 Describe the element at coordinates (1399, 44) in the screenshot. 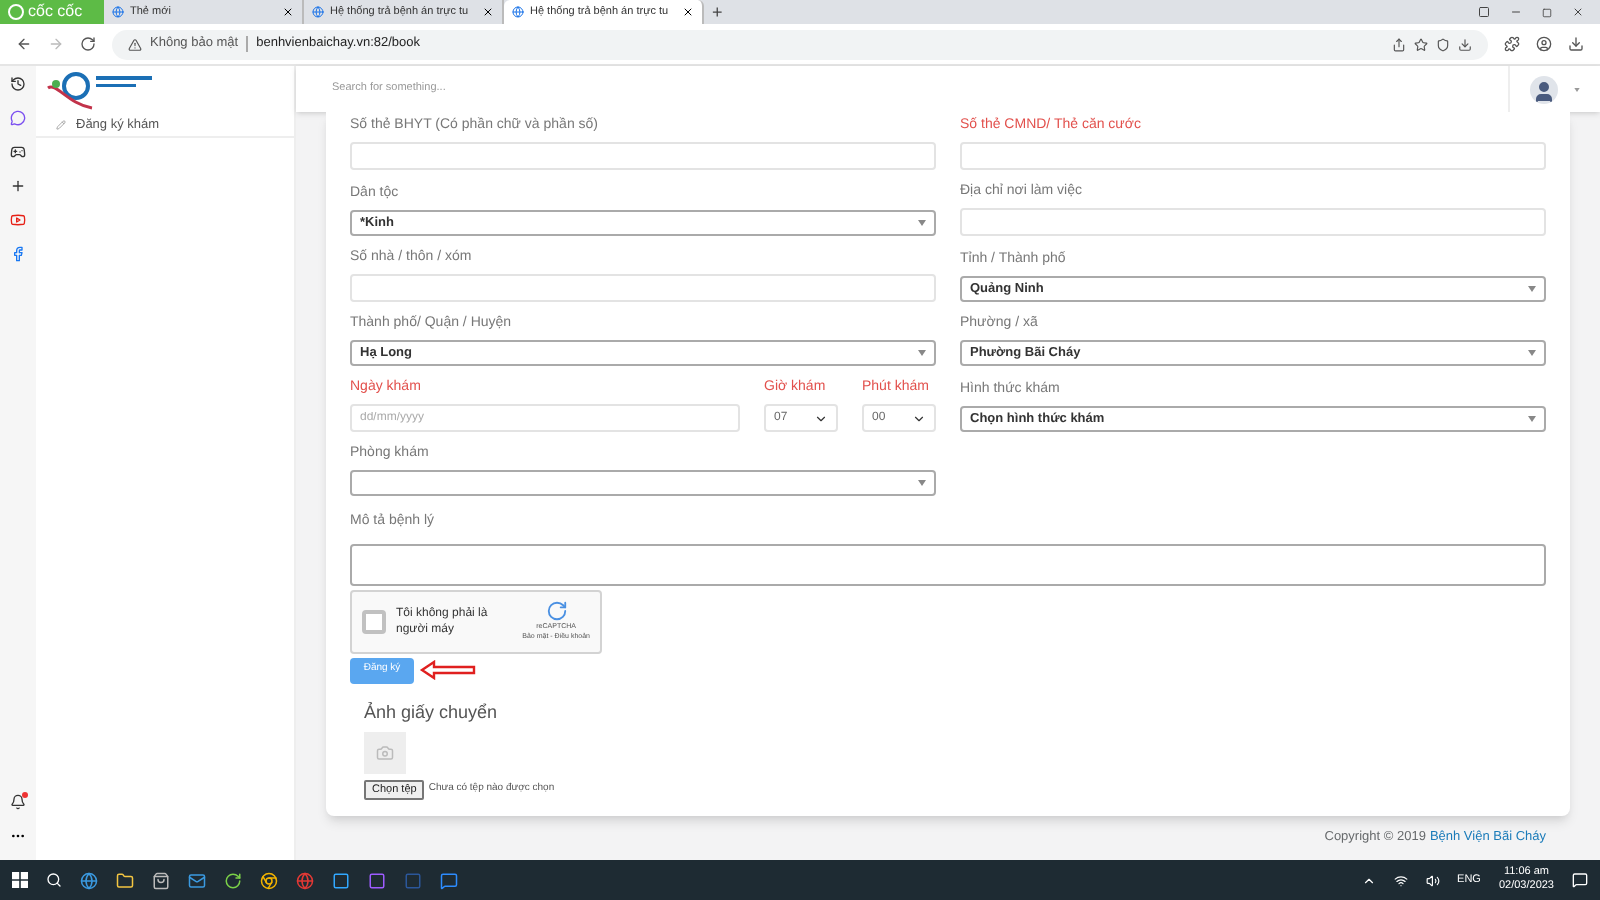

I see `share-icon` at that location.